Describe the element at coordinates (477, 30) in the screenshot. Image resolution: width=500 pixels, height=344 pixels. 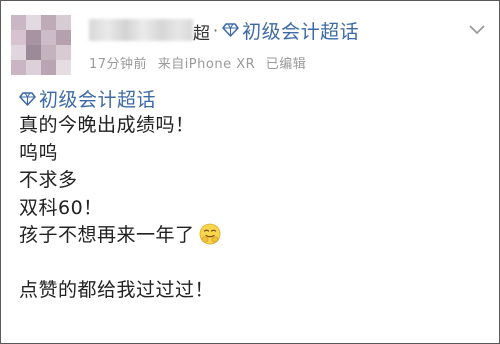
I see `chevron-down-icon` at that location.